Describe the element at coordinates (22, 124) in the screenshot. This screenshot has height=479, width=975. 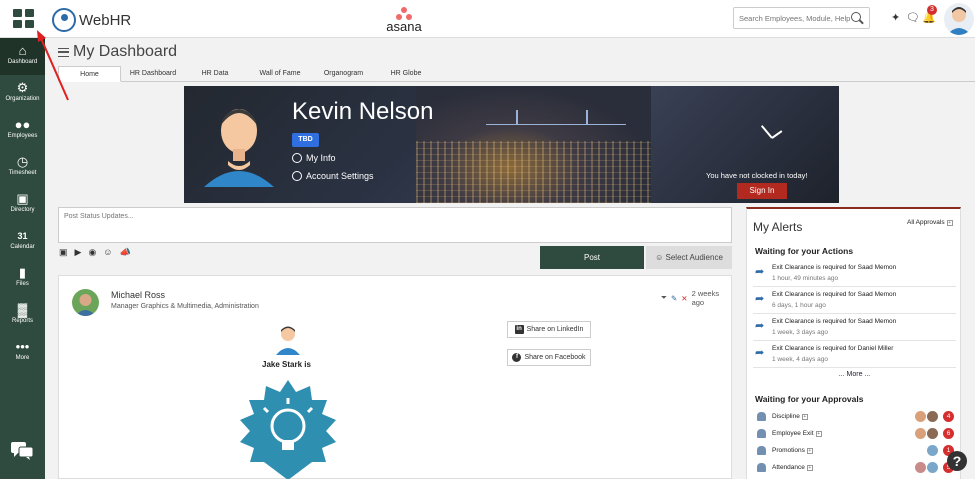
I see `people-icon: ●●` at that location.